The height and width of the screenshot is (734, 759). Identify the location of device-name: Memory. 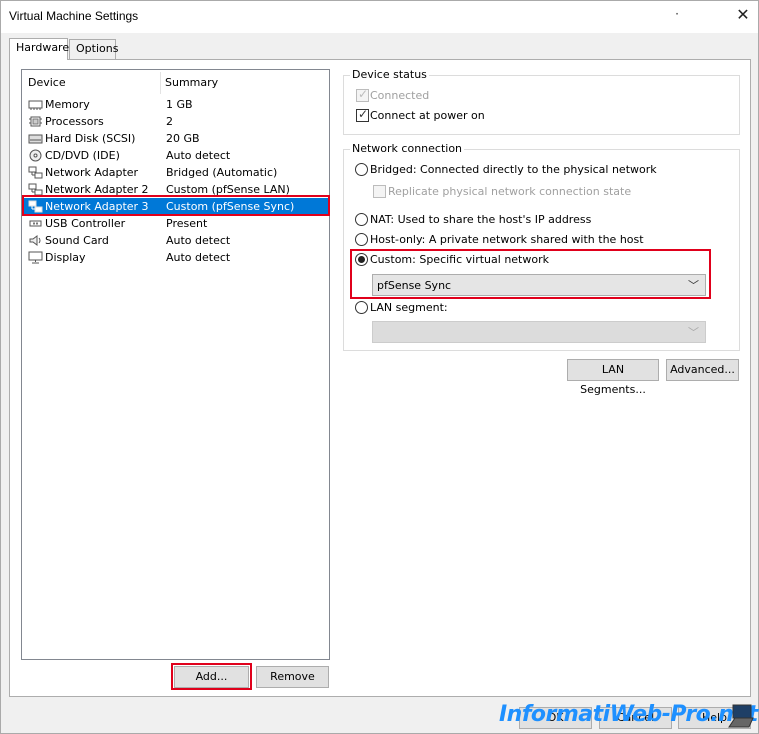
(67, 104).